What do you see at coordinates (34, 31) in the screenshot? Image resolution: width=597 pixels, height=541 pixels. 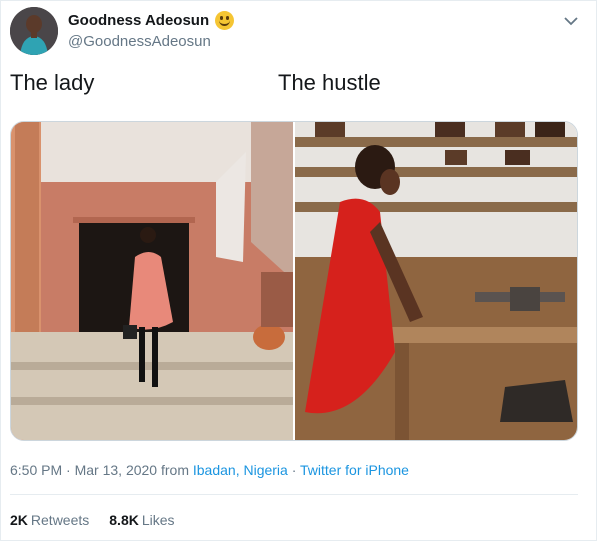 I see `avatar` at bounding box center [34, 31].